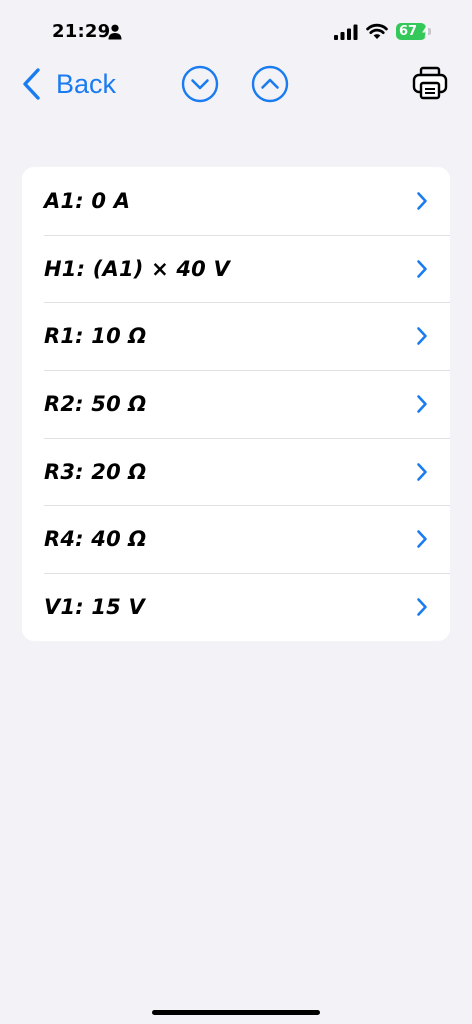  Describe the element at coordinates (95, 539) in the screenshot. I see `list-item-label: R4: 40 Ω` at that location.